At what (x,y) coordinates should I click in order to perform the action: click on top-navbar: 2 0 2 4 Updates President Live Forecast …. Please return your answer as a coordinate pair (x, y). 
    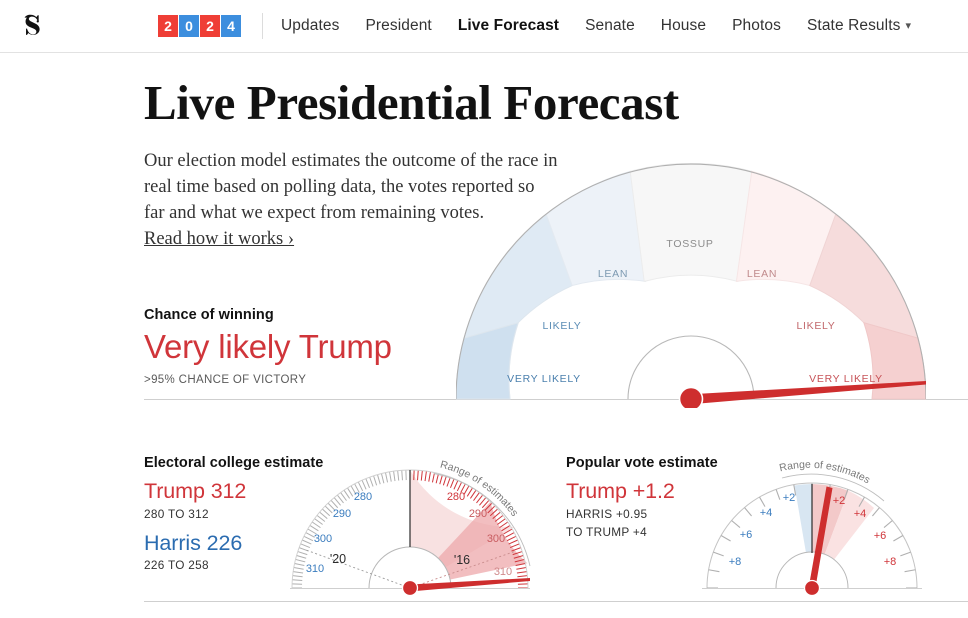
    Looking at the image, I should click on (484, 26).